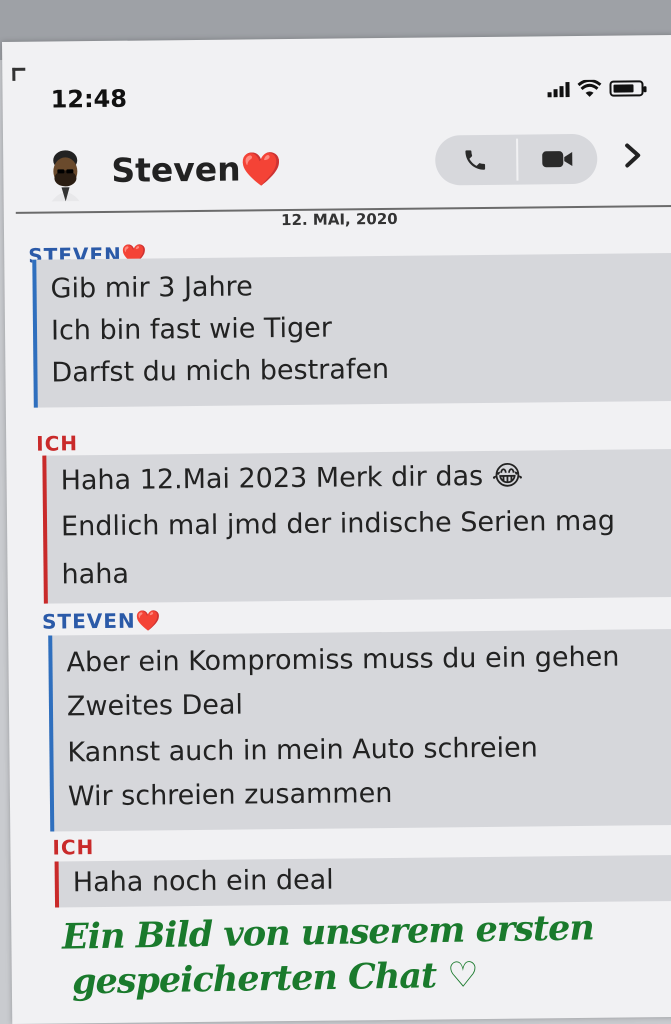 The height and width of the screenshot is (1024, 671). Describe the element at coordinates (220, 371) in the screenshot. I see `message-line: Darfst du mich bestrafen` at that location.